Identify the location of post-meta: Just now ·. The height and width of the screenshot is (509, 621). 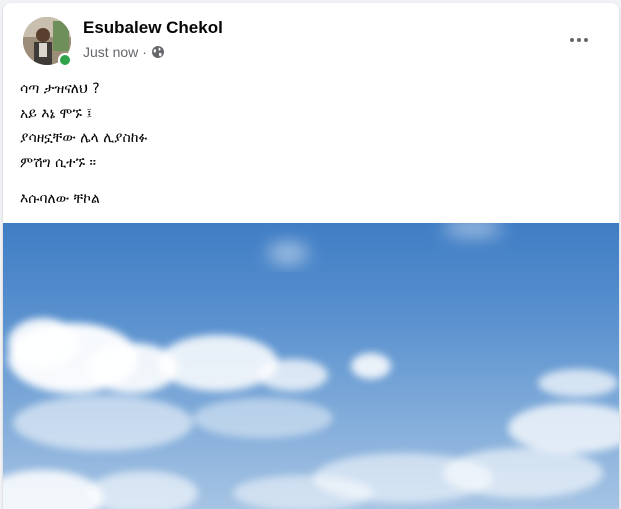
(124, 52).